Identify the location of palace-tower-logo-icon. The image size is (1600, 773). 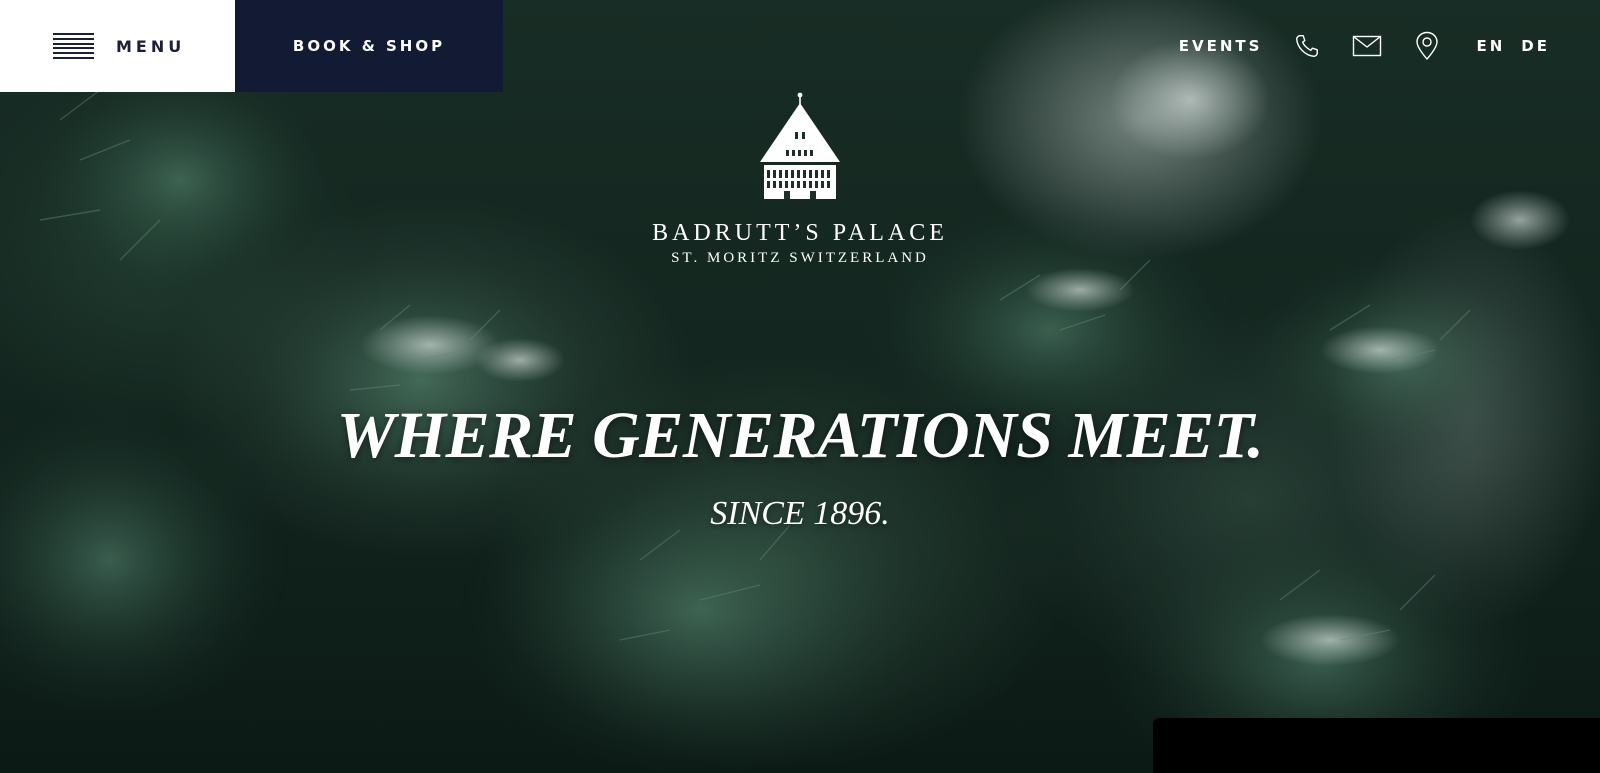
(800, 145).